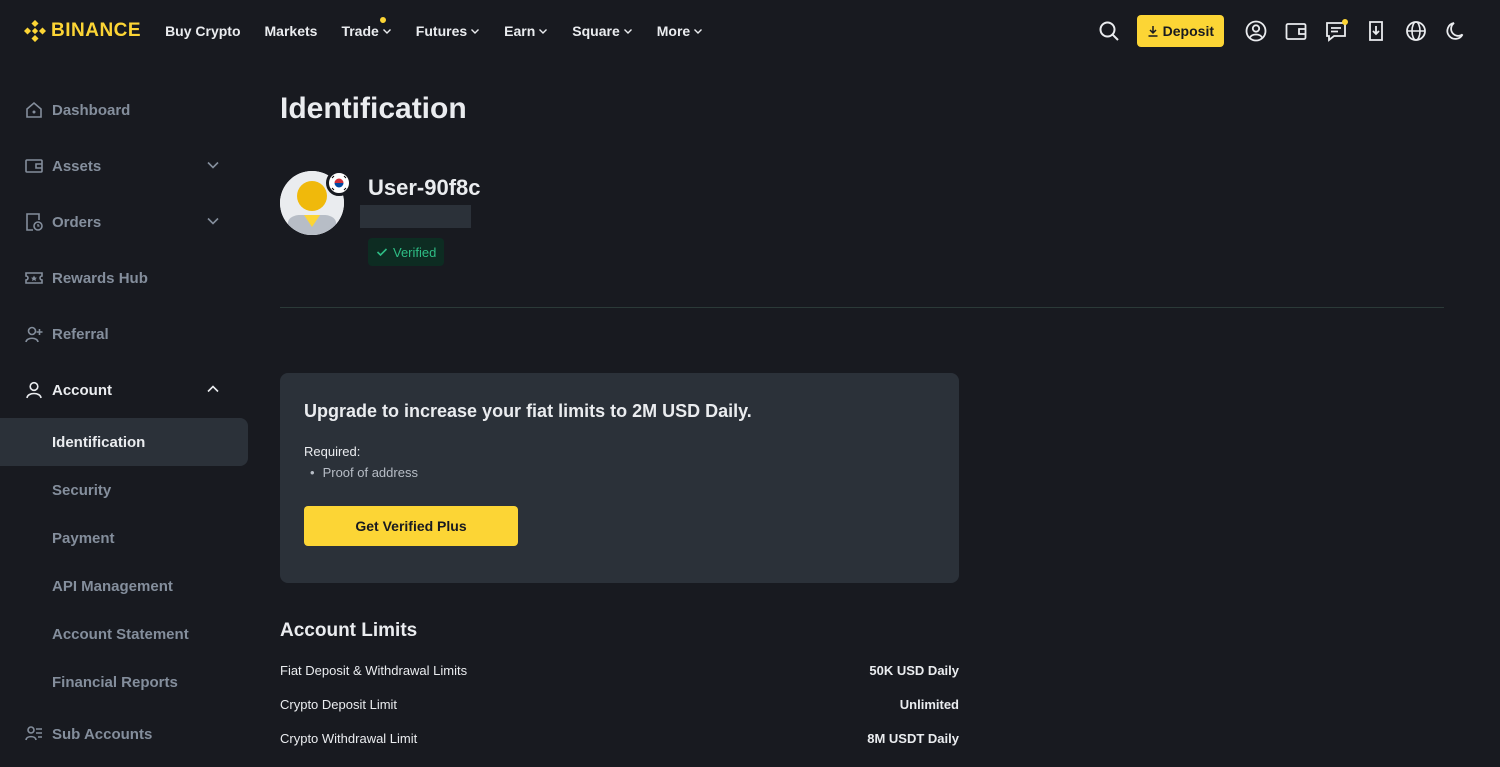 The height and width of the screenshot is (767, 1500). Describe the element at coordinates (213, 389) in the screenshot. I see `chevron-up-icon` at that location.